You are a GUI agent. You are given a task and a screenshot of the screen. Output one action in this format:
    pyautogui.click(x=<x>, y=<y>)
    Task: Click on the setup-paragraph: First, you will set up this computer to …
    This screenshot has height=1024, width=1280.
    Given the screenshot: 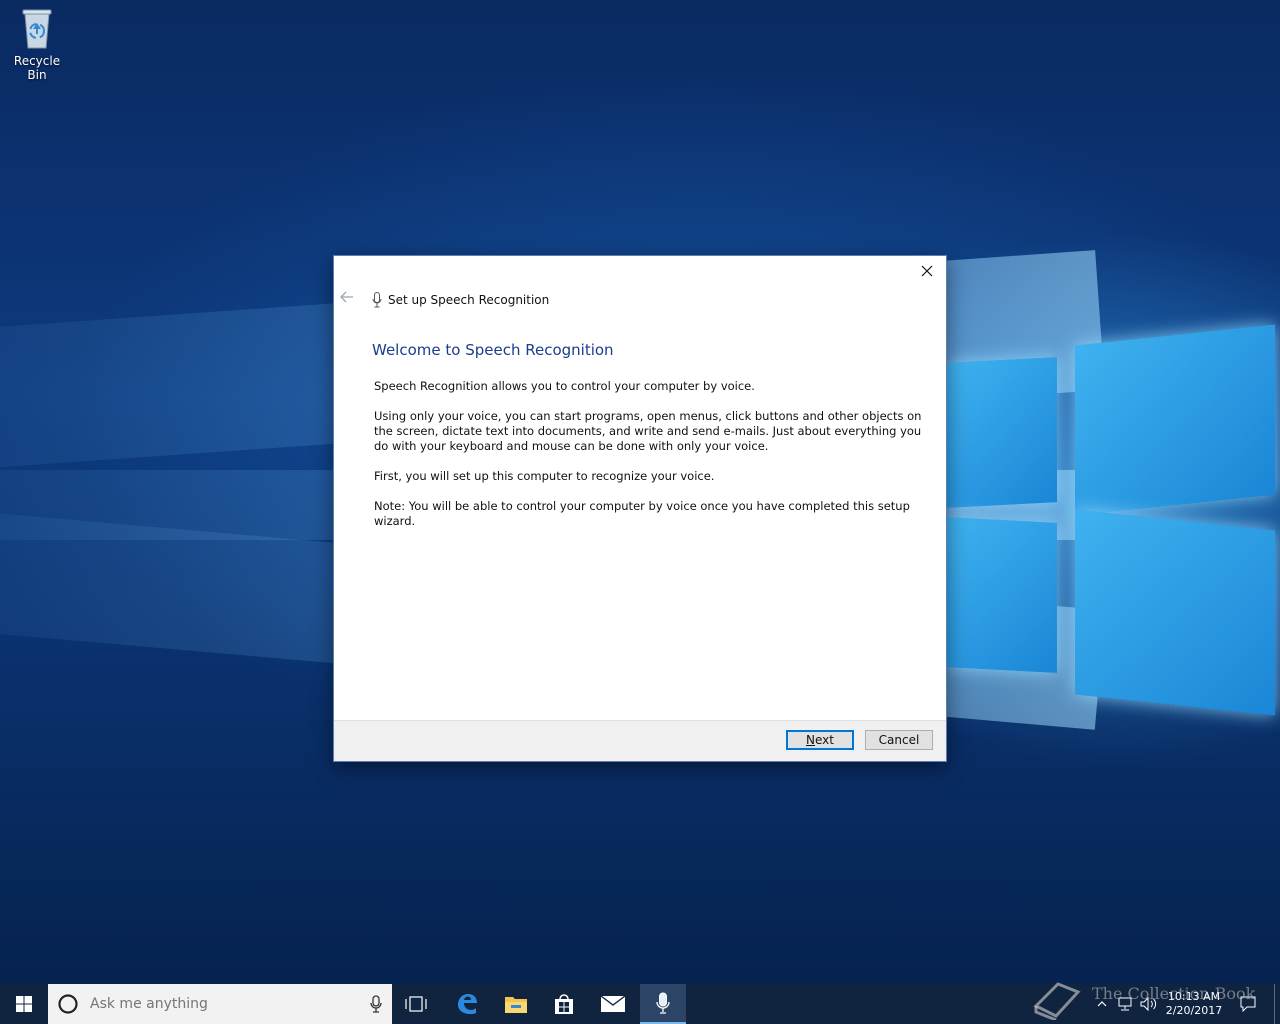 What is the action you would take?
    pyautogui.click(x=544, y=476)
    